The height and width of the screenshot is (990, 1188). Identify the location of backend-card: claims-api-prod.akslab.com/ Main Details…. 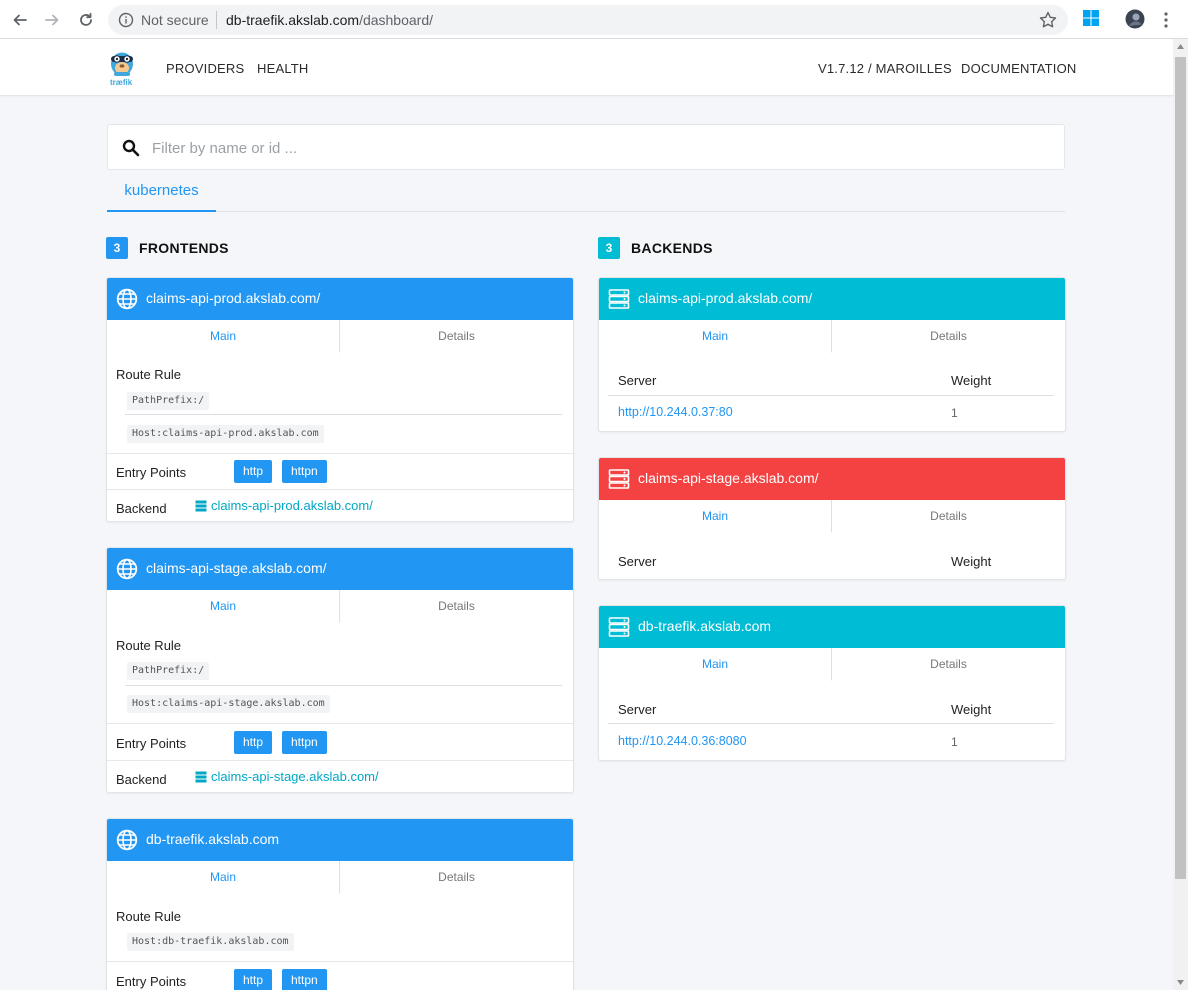
(832, 354).